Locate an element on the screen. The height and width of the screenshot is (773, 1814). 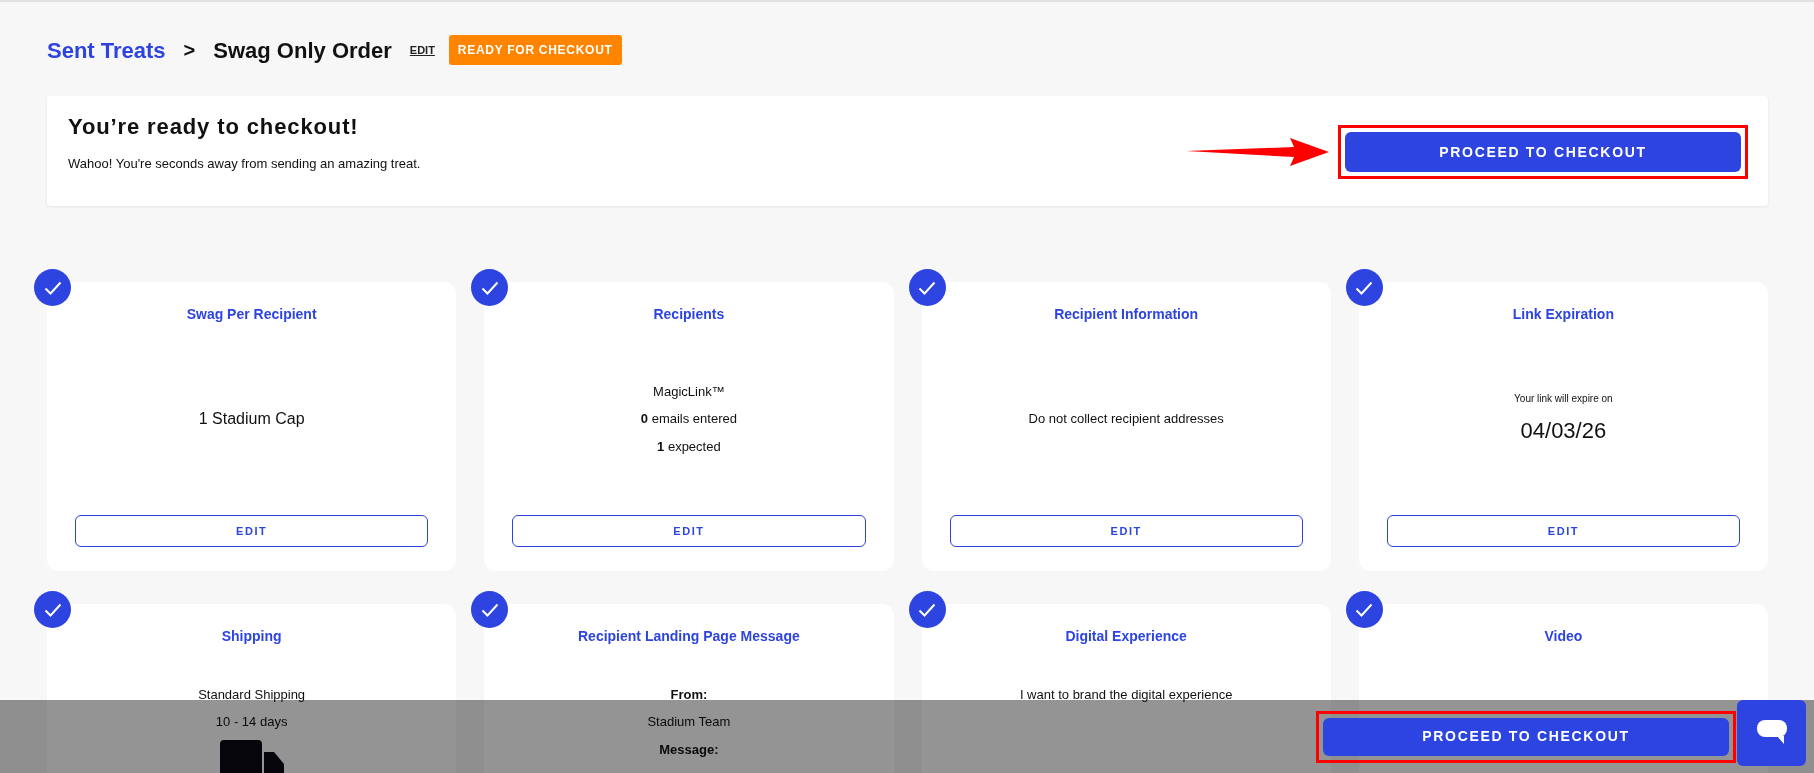
card-title: Recipient Landing Page Message is located at coordinates (689, 636).